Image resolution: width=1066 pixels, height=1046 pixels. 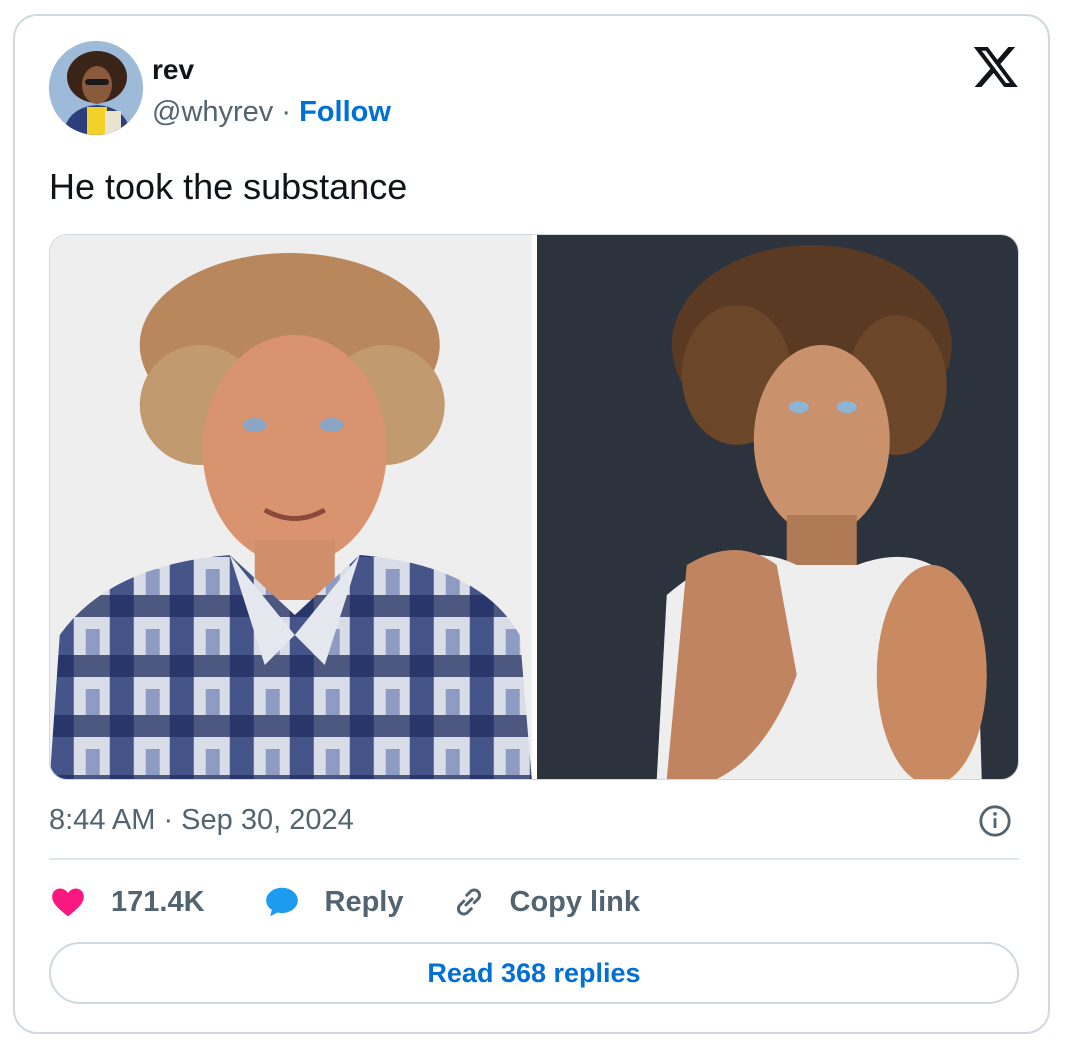 I want to click on action-bar: 171.4K Reply Copy link, so click(x=344, y=902).